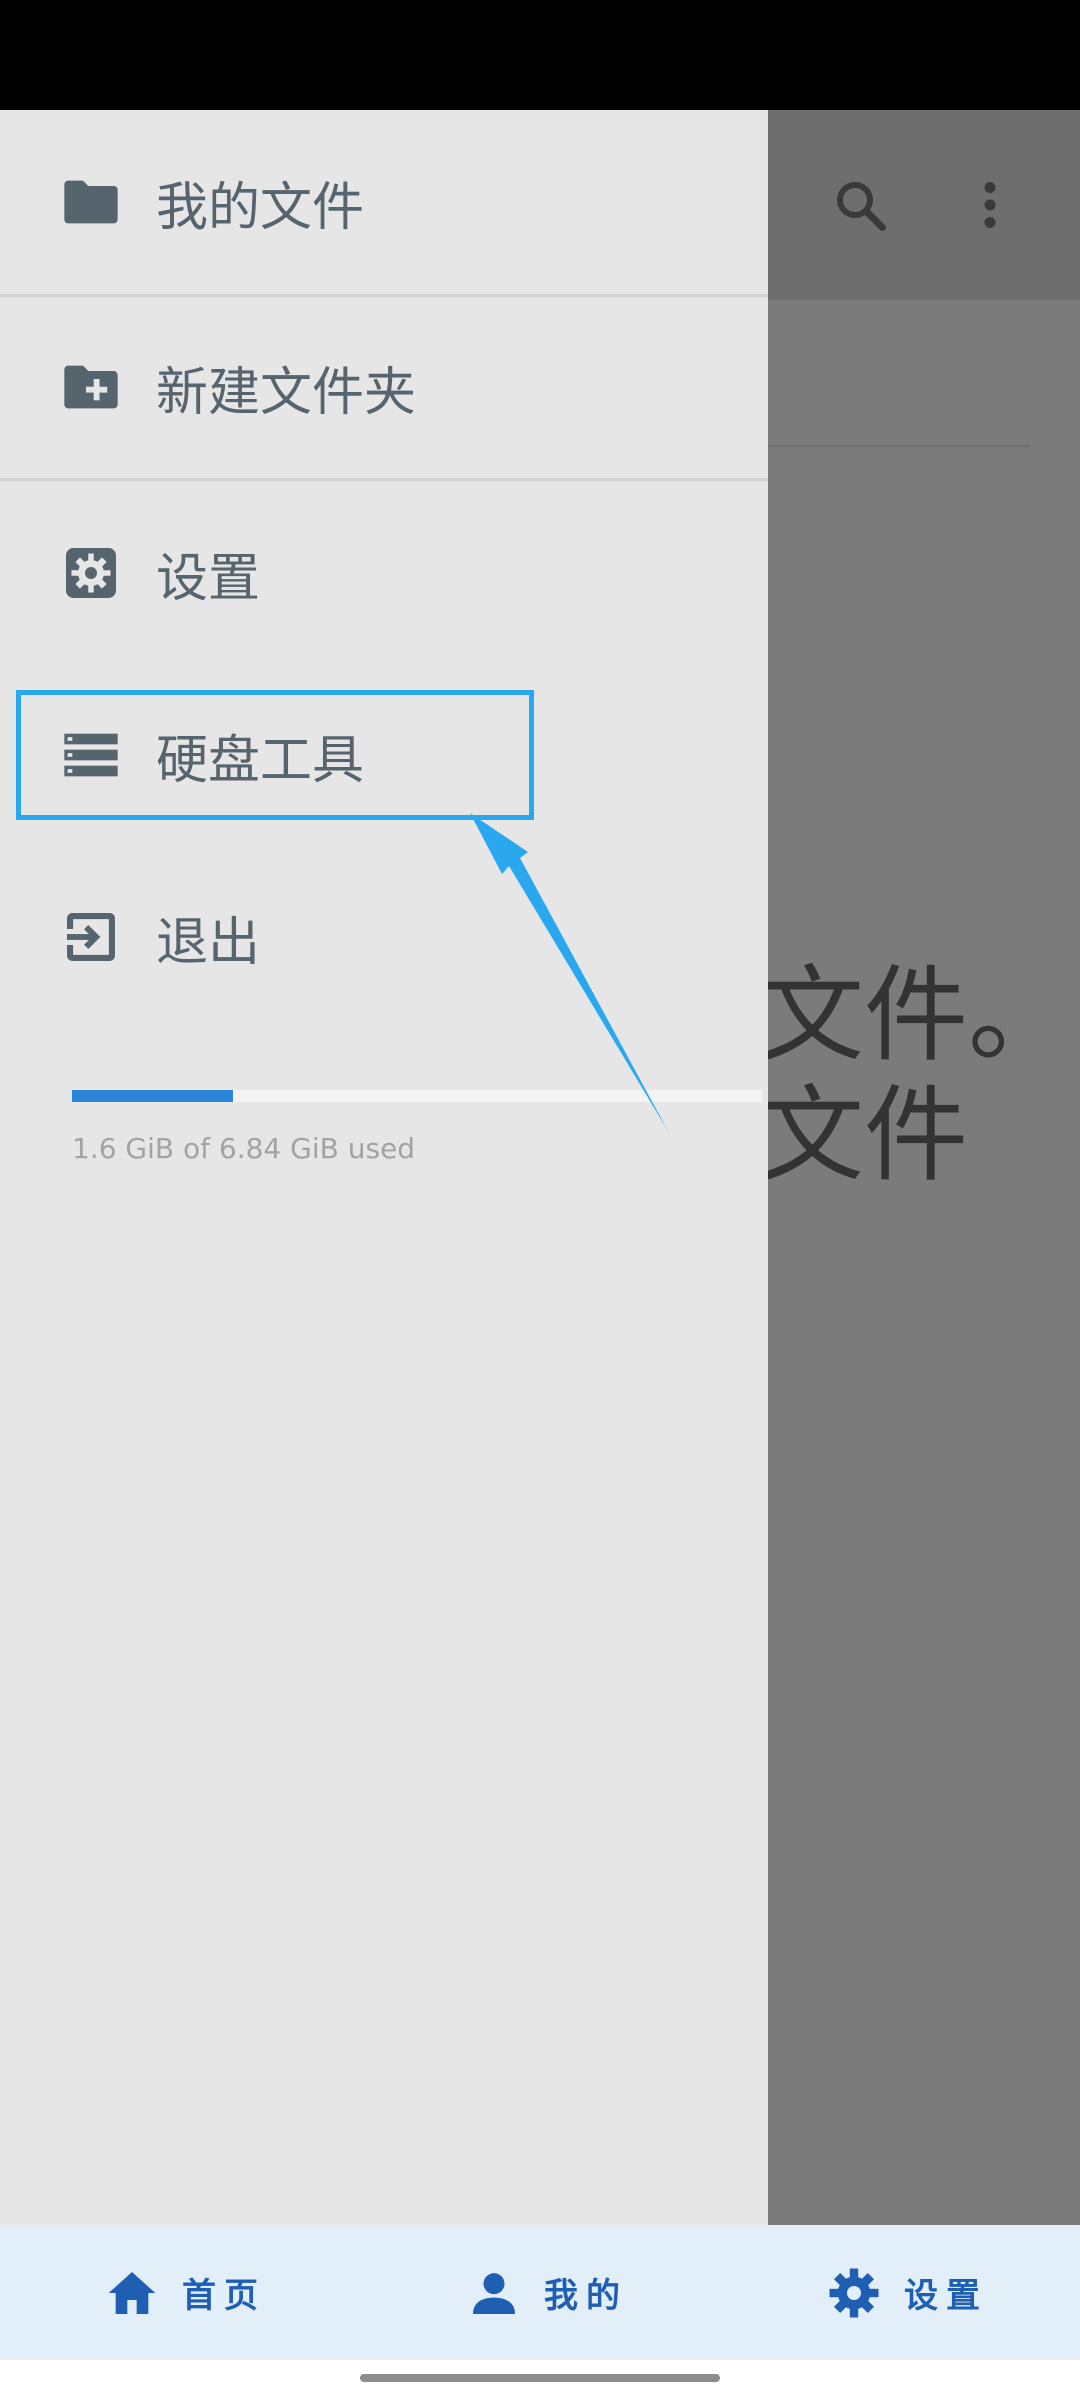 The width and height of the screenshot is (1080, 2400). What do you see at coordinates (244, 1148) in the screenshot?
I see `storage-usage-text: 1.6 GiB of 6.84 GiB used` at bounding box center [244, 1148].